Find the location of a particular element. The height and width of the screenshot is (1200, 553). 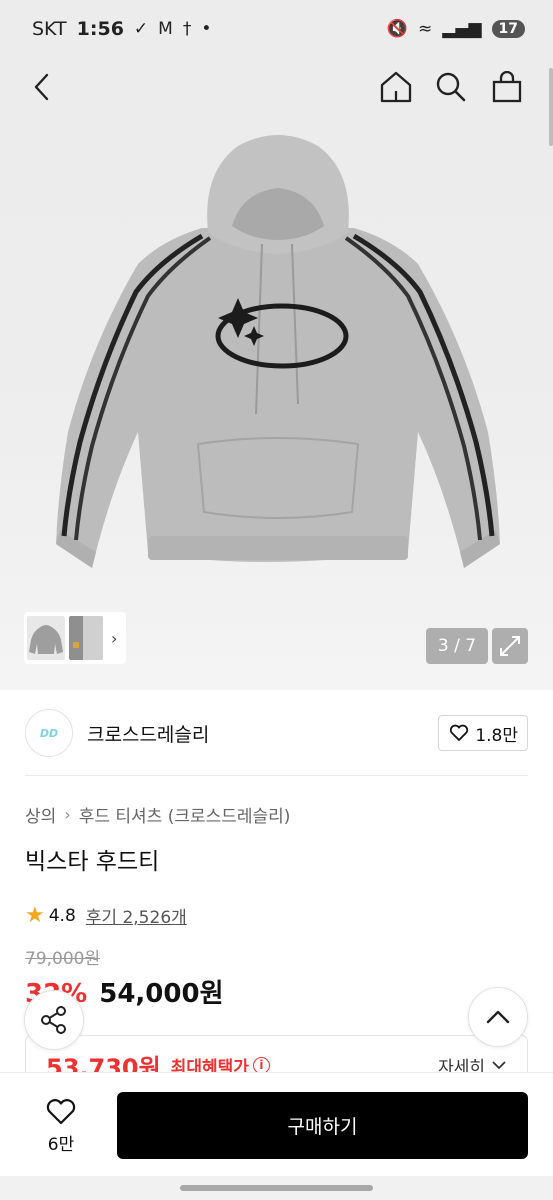

home-button is located at coordinates (396, 87).